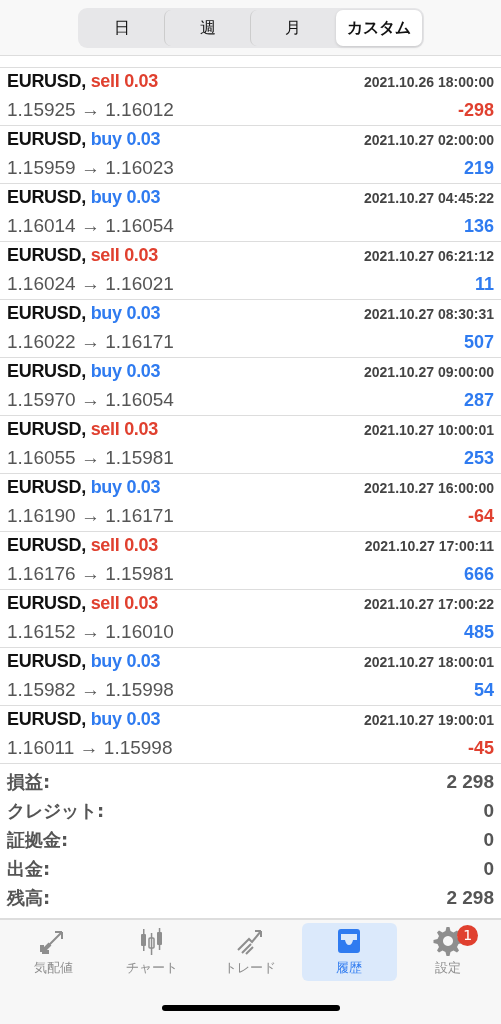  I want to click on summary-label: 出金:, so click(29, 869).